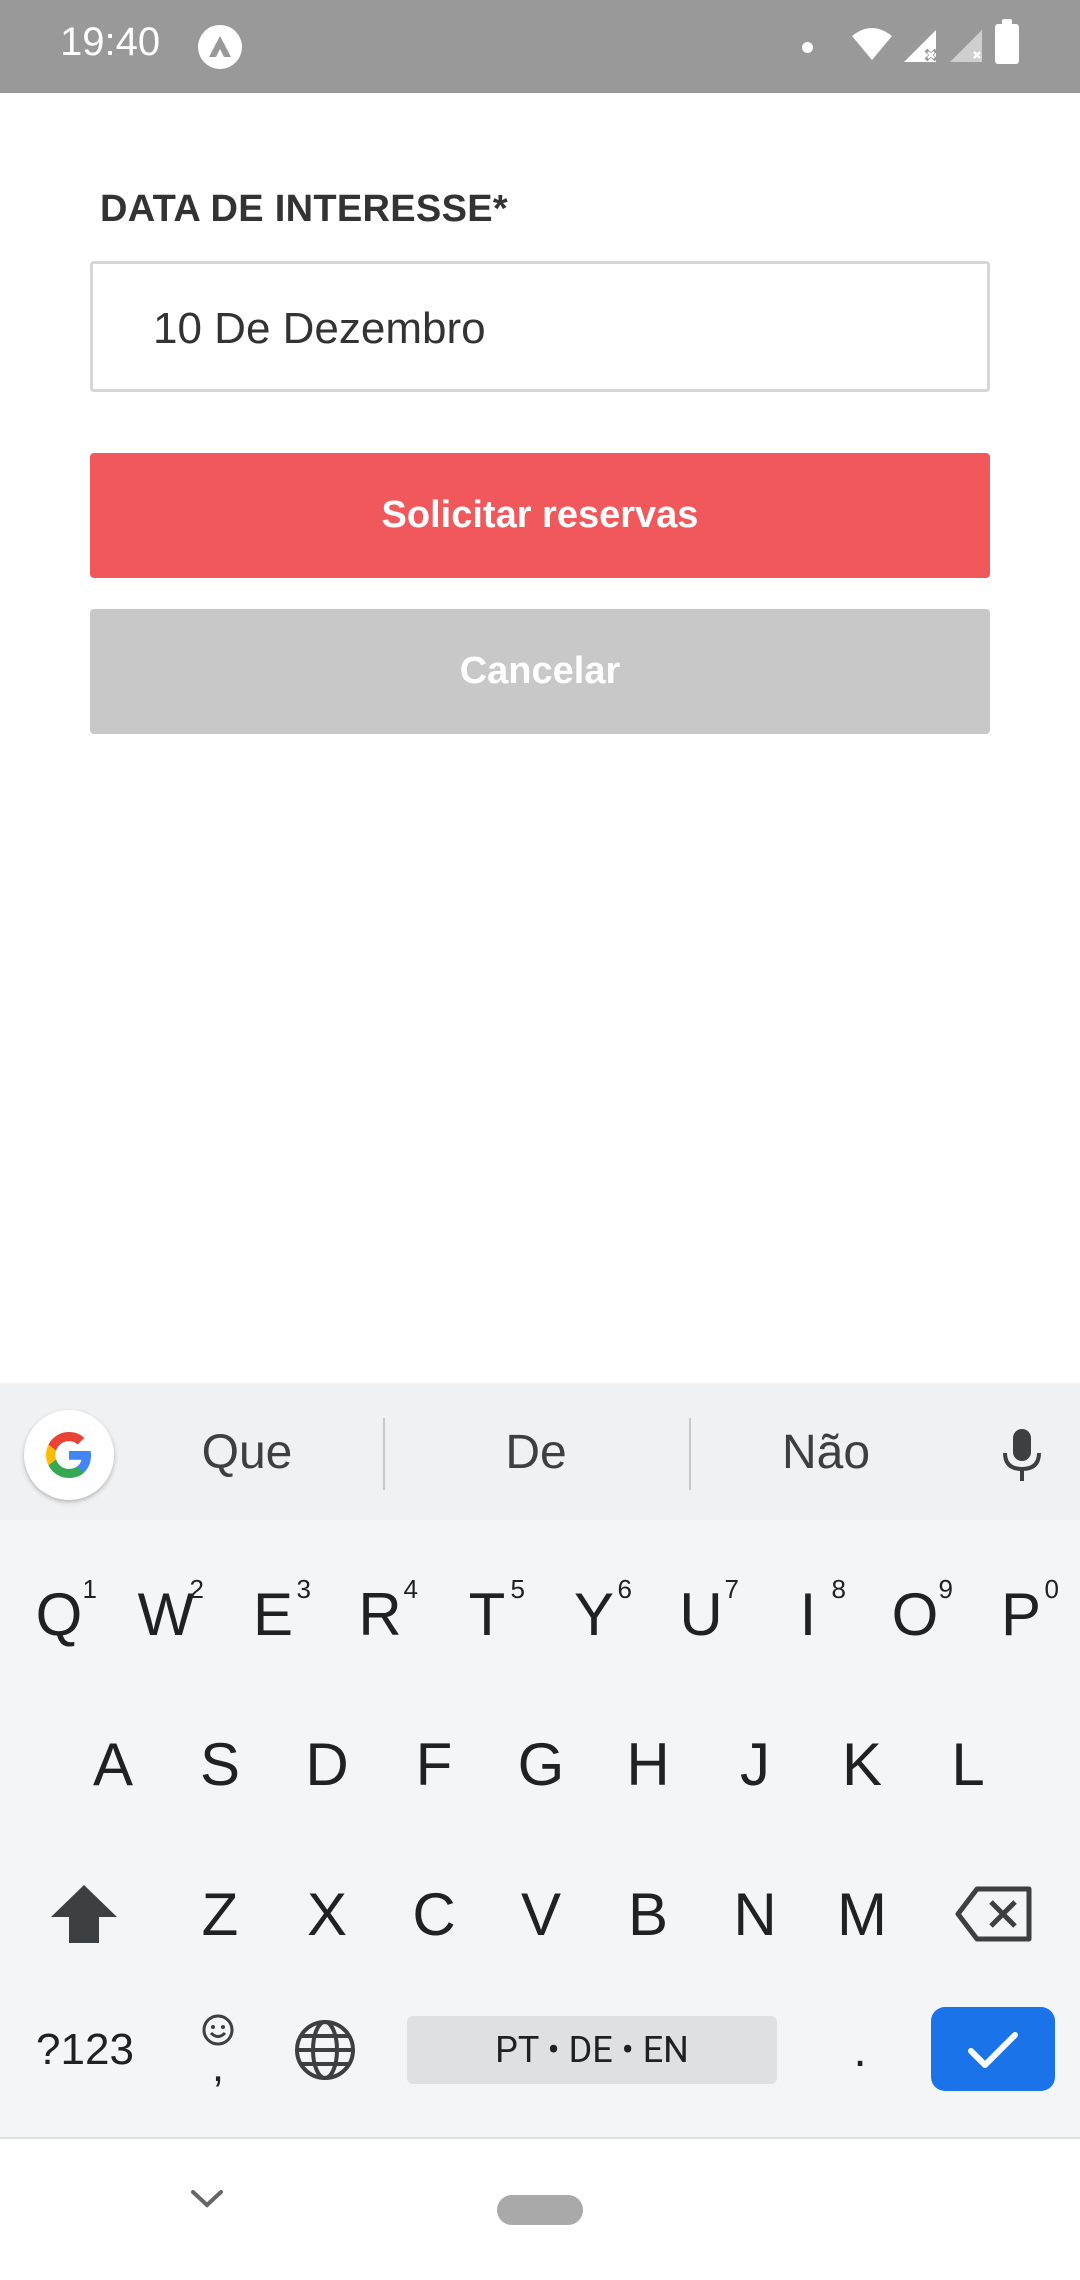 This screenshot has height=2280, width=1080. What do you see at coordinates (110, 42) in the screenshot?
I see `status-time: 19:40` at bounding box center [110, 42].